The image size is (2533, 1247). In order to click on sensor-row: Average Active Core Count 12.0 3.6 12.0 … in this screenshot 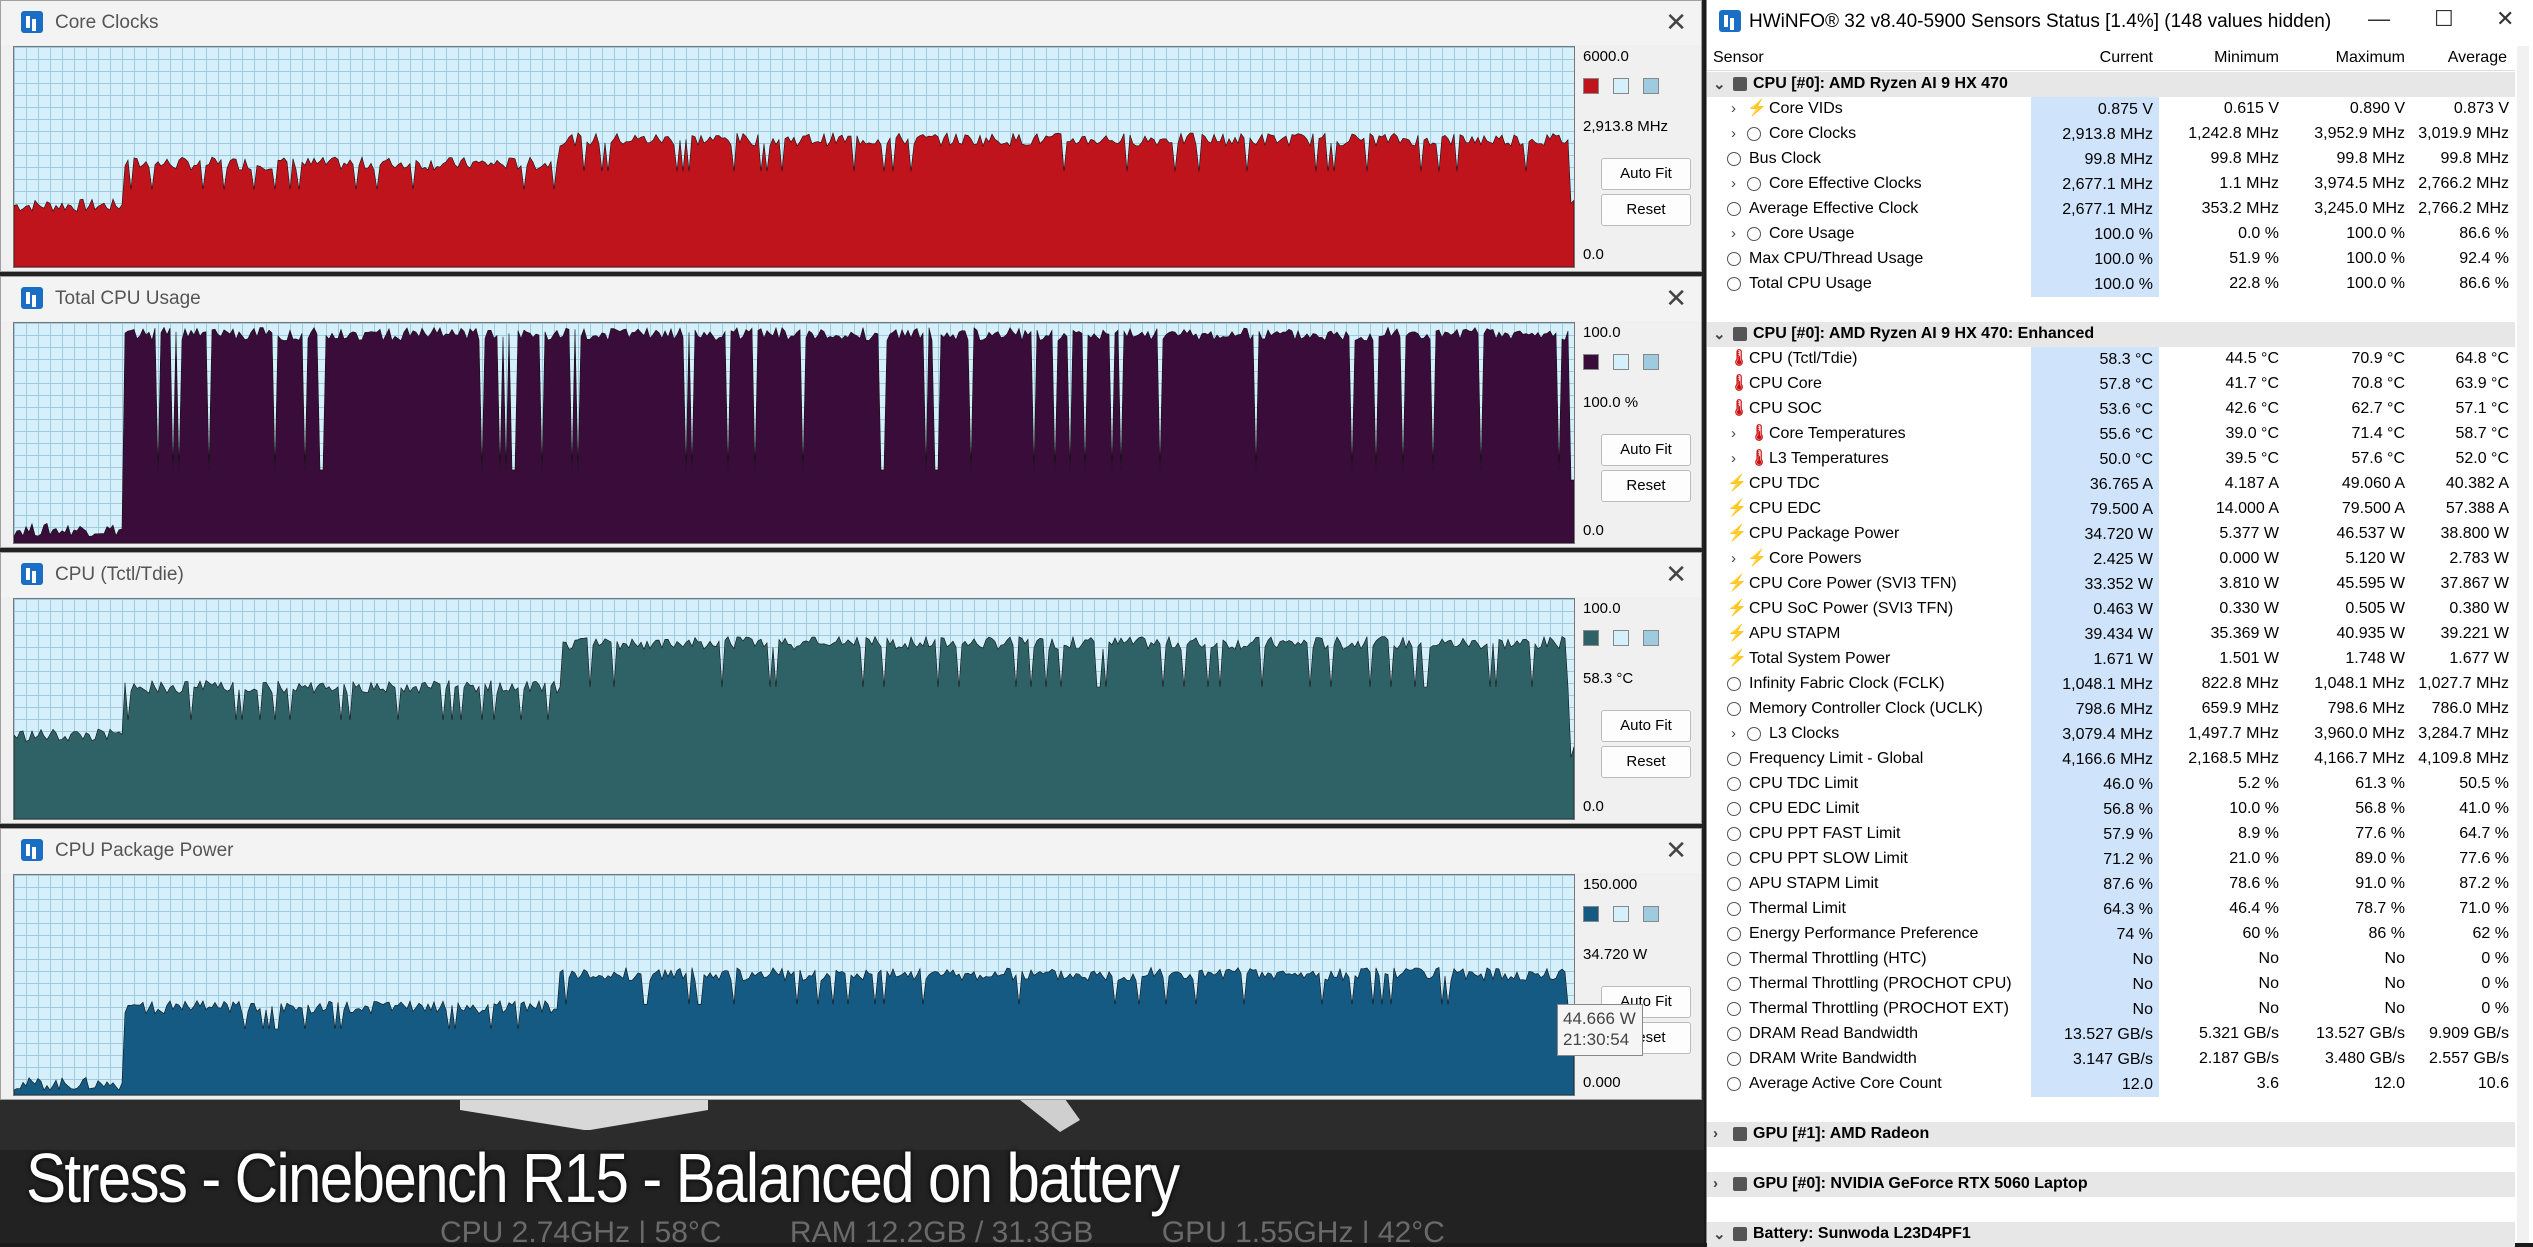, I will do `click(2111, 1084)`.